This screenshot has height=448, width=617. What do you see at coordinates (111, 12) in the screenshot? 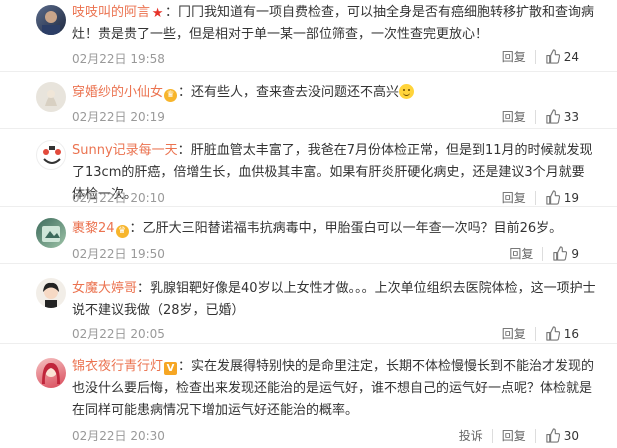
I see `username-link: 吱吱叫的阿言` at bounding box center [111, 12].